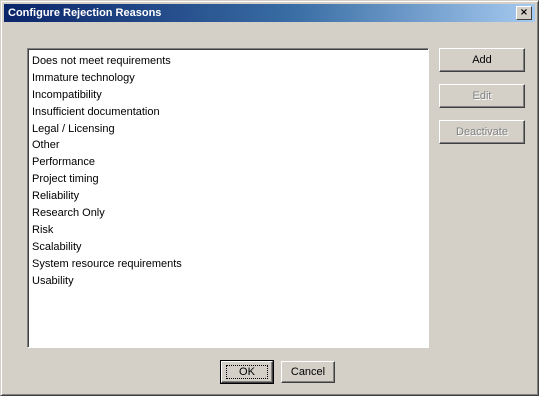 Image resolution: width=539 pixels, height=396 pixels. Describe the element at coordinates (482, 60) in the screenshot. I see `add-button: Add` at that location.